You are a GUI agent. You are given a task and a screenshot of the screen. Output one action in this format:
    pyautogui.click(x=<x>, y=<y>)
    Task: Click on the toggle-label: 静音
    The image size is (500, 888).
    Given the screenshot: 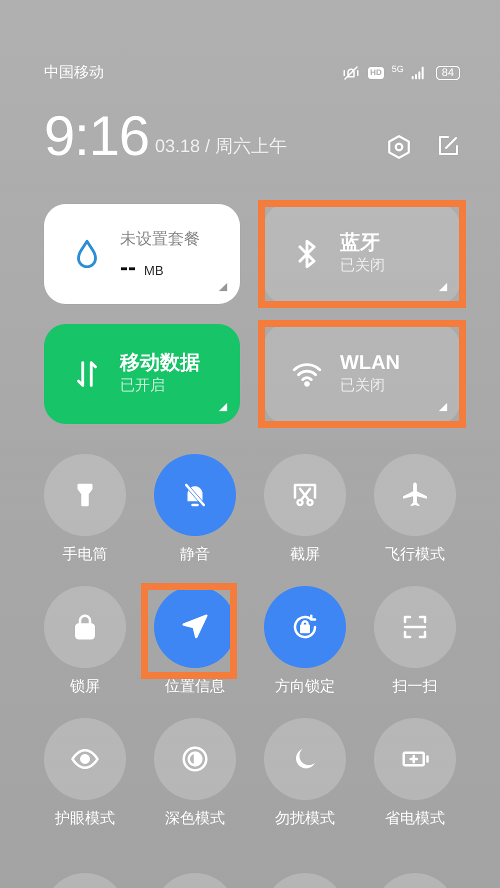 What is the action you would take?
    pyautogui.click(x=195, y=555)
    